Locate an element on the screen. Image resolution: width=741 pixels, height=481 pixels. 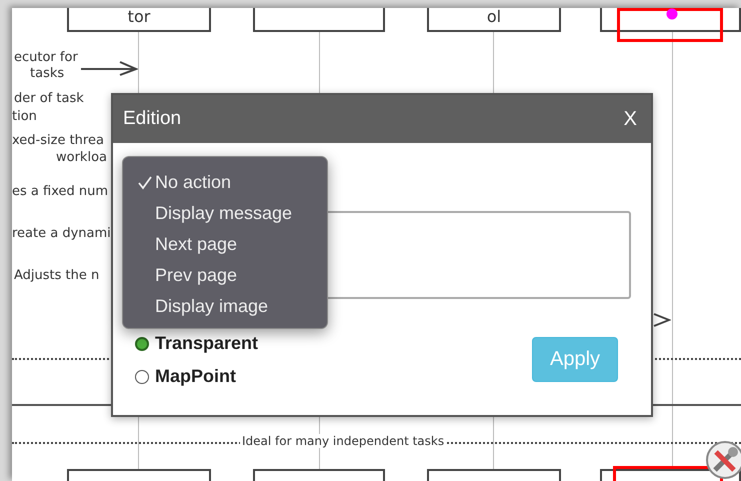
note-text: reate a dynami is located at coordinates (61, 233).